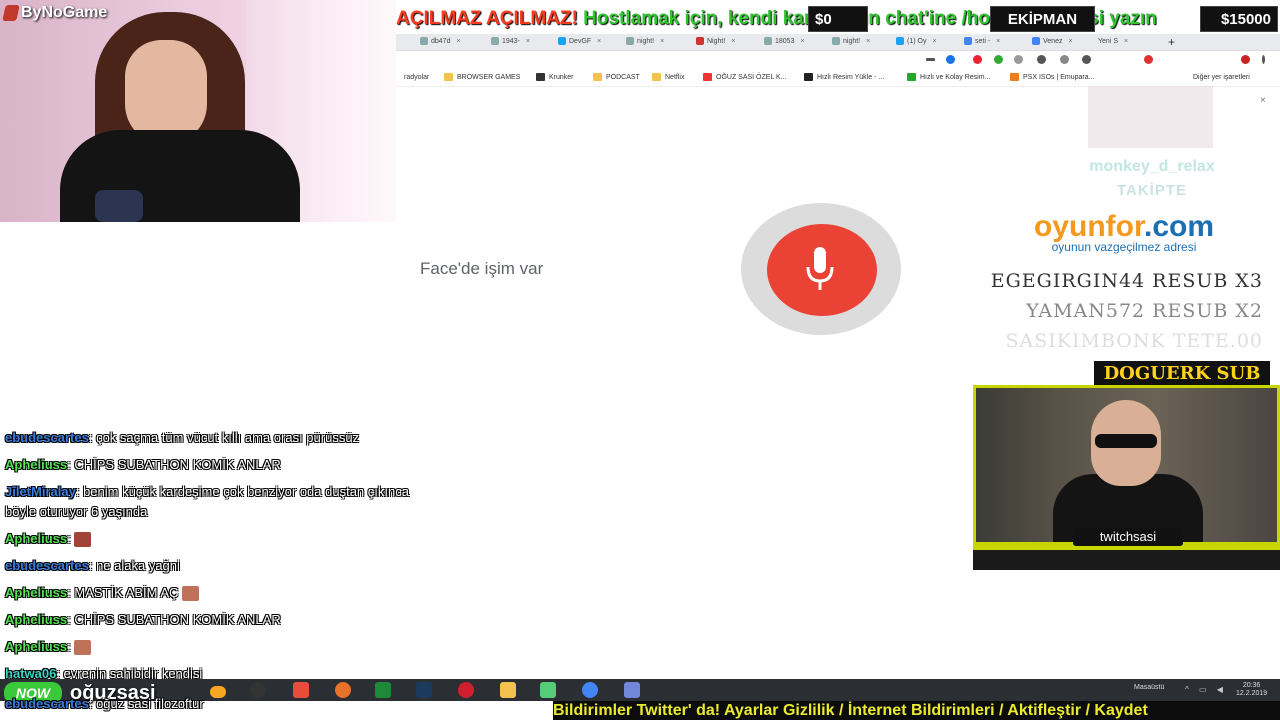 The image size is (1280, 720). Describe the element at coordinates (258, 690) in the screenshot. I see `obs-icon` at that location.